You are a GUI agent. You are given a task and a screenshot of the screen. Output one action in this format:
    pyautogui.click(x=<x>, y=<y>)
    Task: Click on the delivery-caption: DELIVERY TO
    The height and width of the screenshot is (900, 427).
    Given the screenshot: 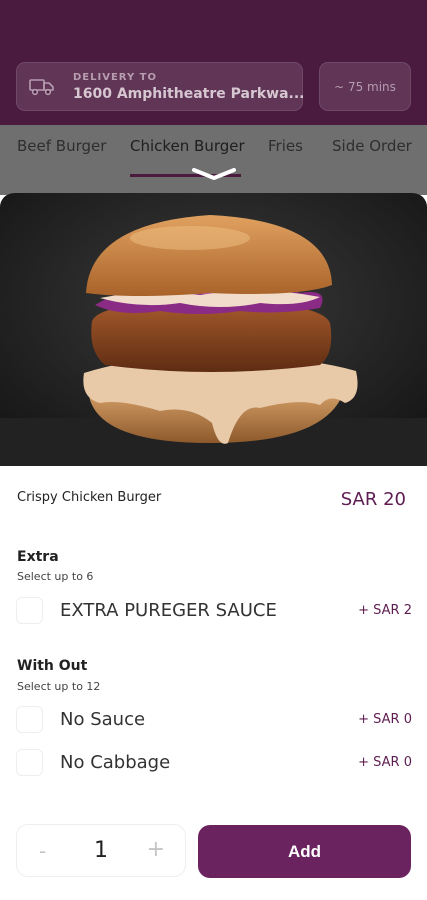 What is the action you would take?
    pyautogui.click(x=115, y=77)
    